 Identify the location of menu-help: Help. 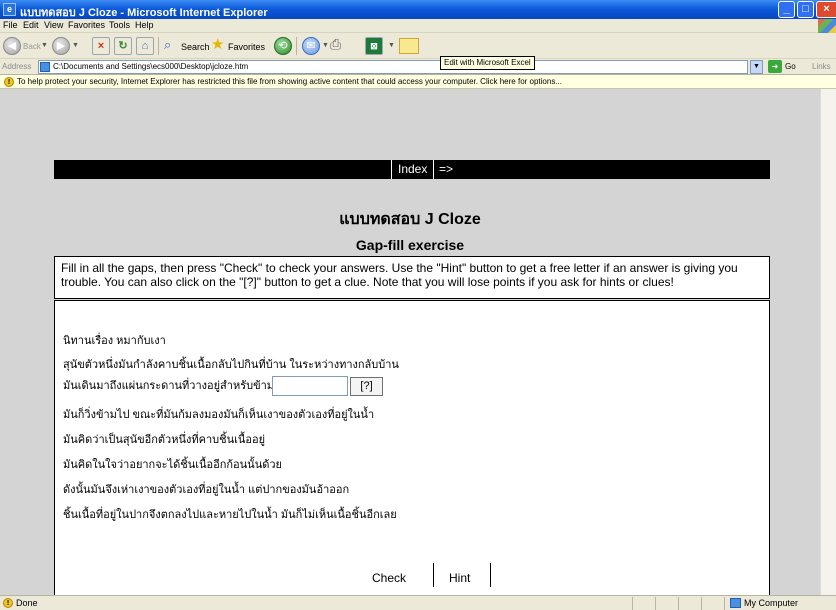
(144, 25).